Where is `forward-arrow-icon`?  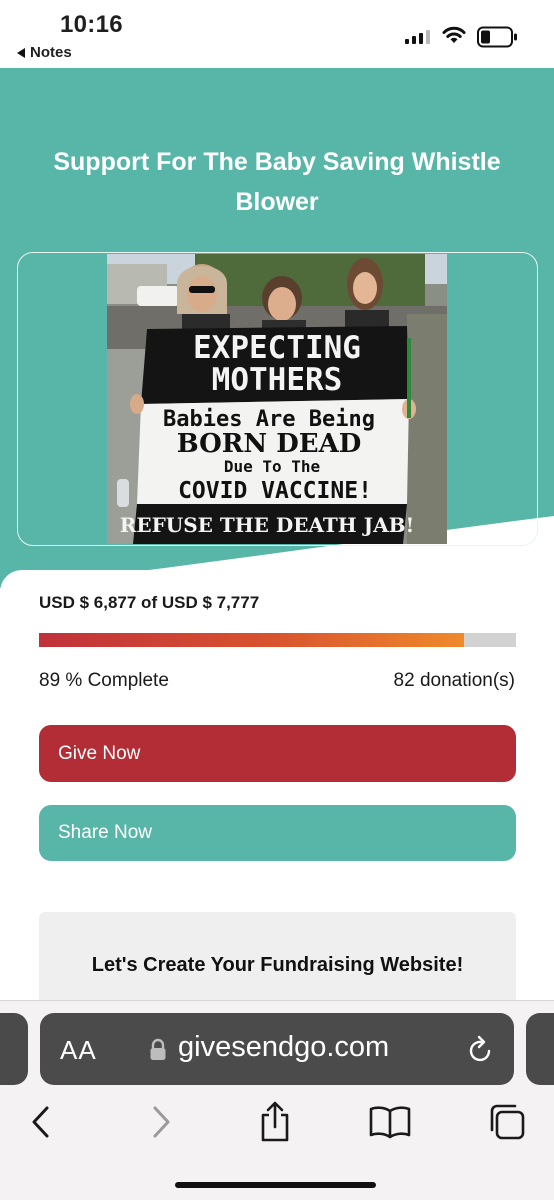
forward-arrow-icon is located at coordinates (161, 1122).